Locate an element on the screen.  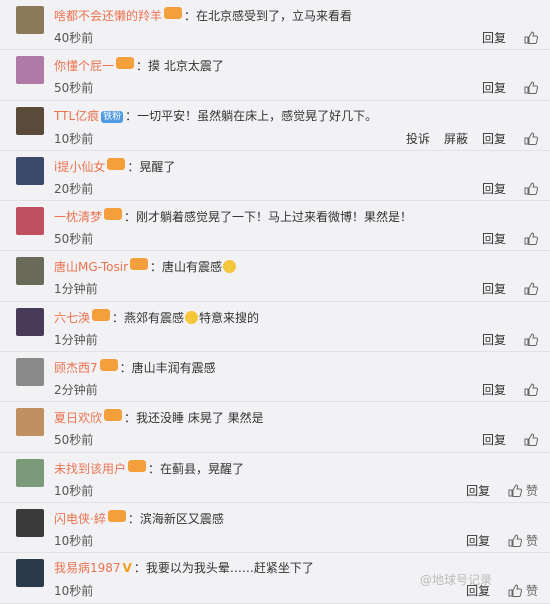
fan-badge: 铁粉 is located at coordinates (112, 116).